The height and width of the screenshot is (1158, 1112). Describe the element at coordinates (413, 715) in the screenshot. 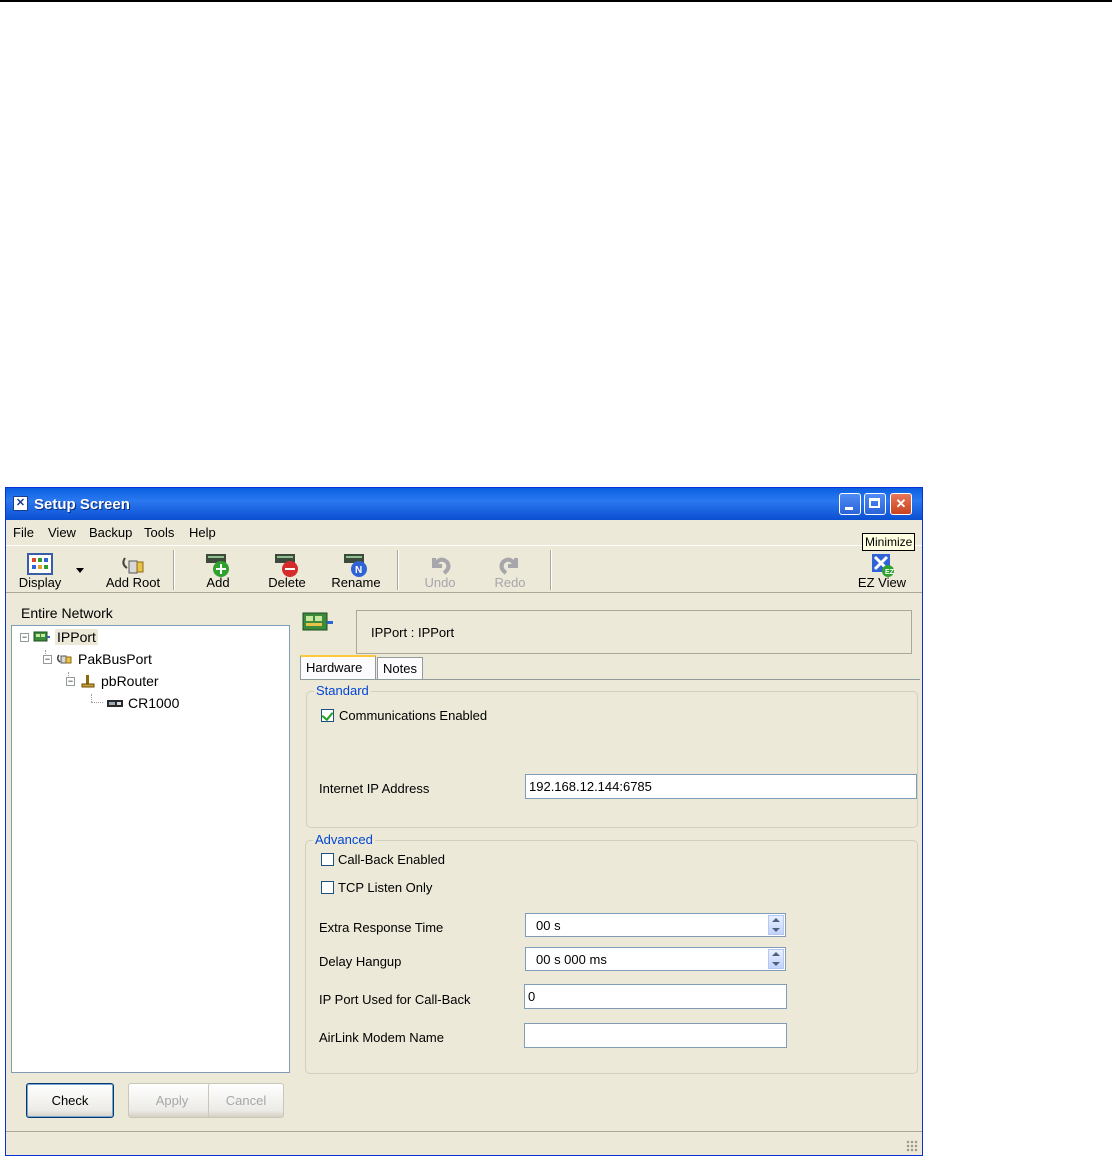

I see `communications-enabled-label: Communications Enabled` at that location.